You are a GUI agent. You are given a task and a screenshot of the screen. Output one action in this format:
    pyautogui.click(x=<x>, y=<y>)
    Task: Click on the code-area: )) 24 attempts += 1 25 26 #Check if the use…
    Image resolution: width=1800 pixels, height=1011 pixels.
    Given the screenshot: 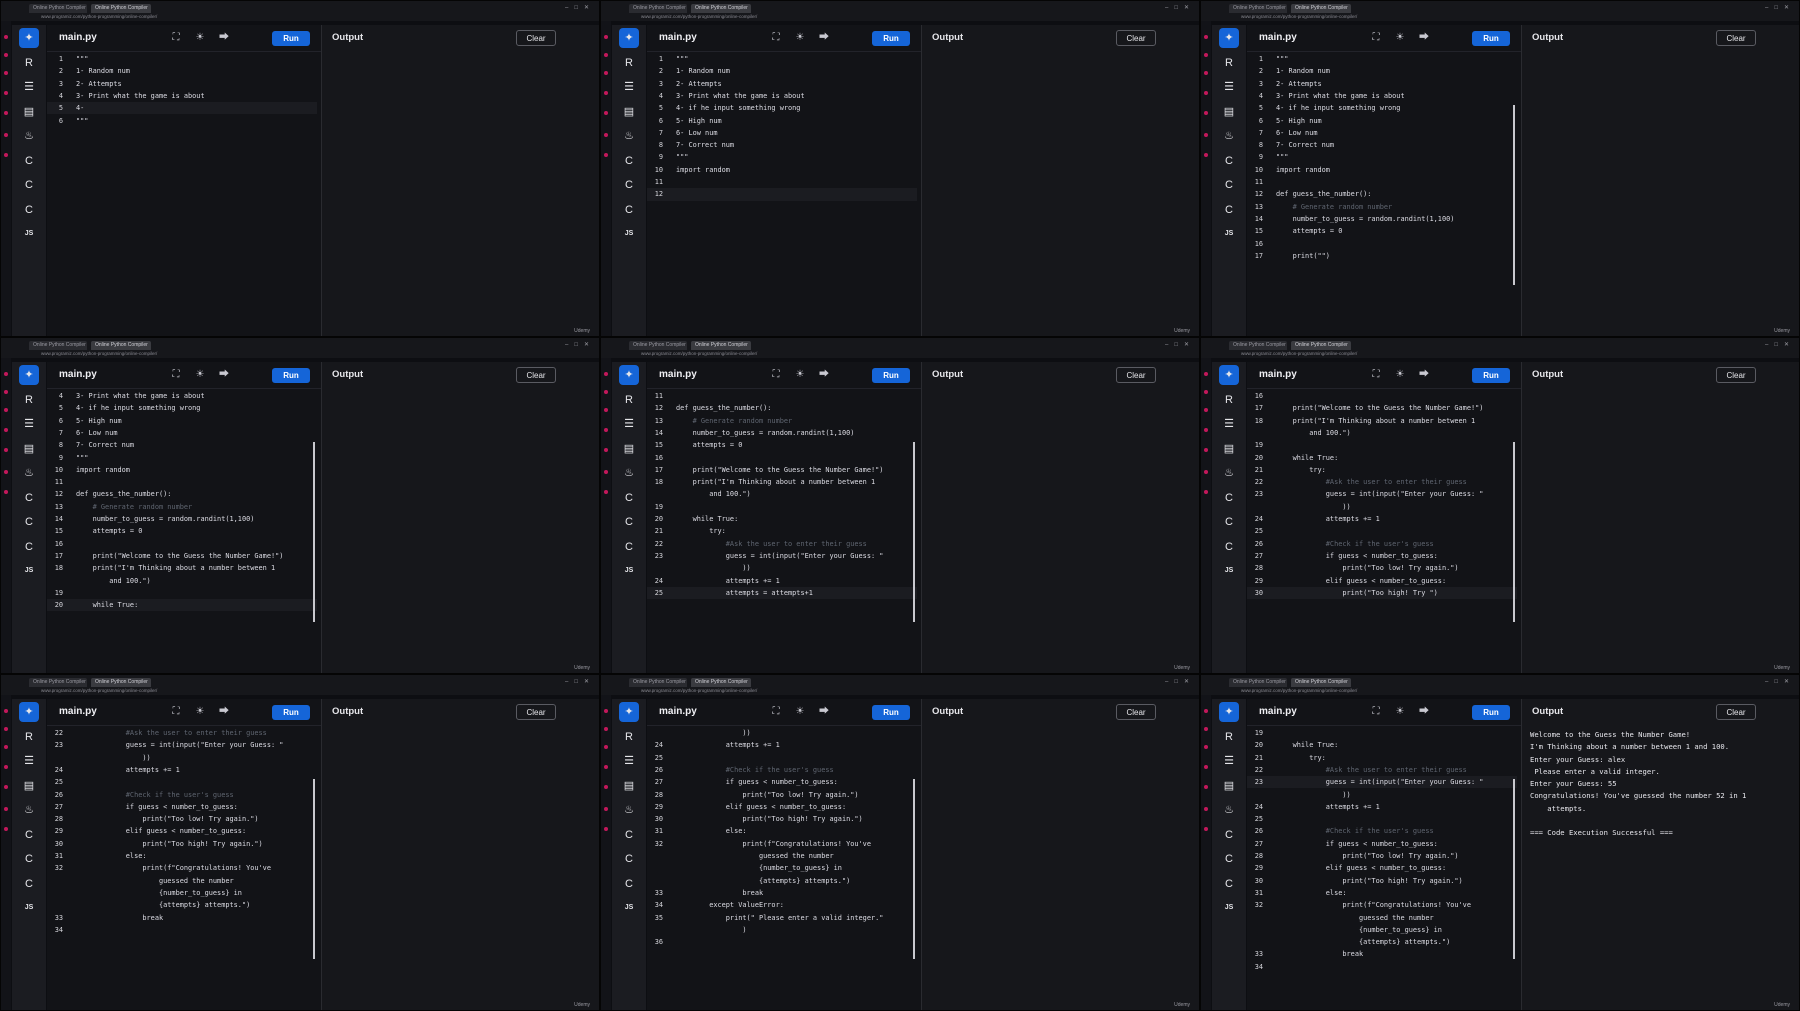 What is the action you would take?
    pyautogui.click(x=783, y=868)
    